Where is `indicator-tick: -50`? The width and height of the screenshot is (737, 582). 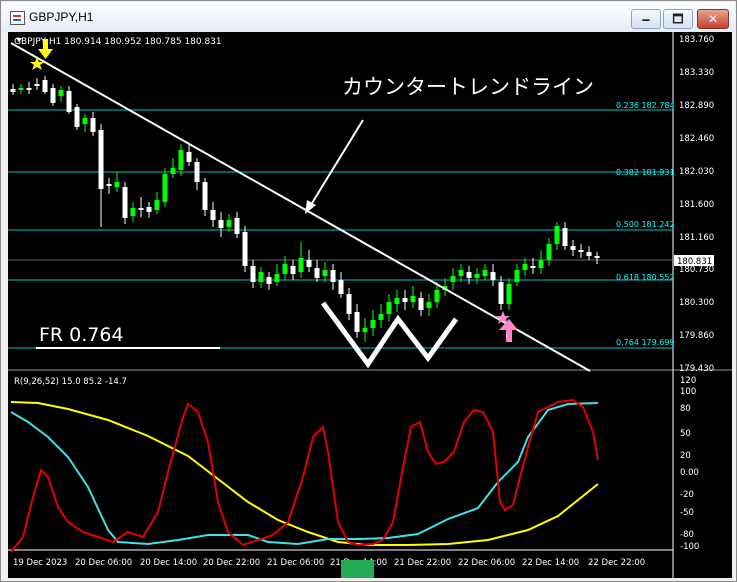
indicator-tick: -50 is located at coordinates (687, 513).